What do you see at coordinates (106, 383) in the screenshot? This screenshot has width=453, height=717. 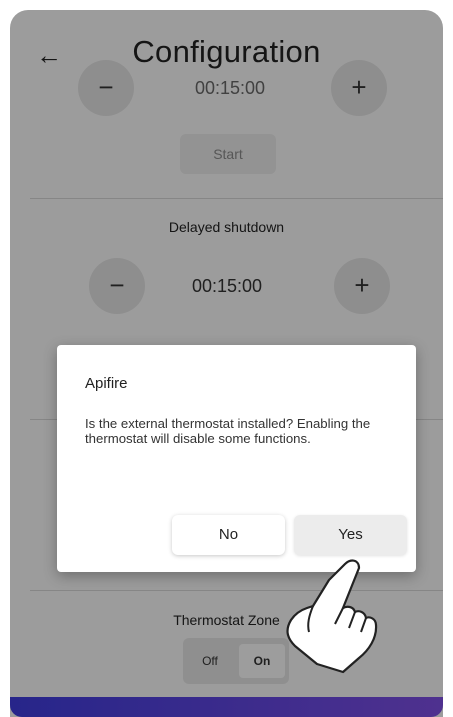 I see `dialog-title: Apifire` at bounding box center [106, 383].